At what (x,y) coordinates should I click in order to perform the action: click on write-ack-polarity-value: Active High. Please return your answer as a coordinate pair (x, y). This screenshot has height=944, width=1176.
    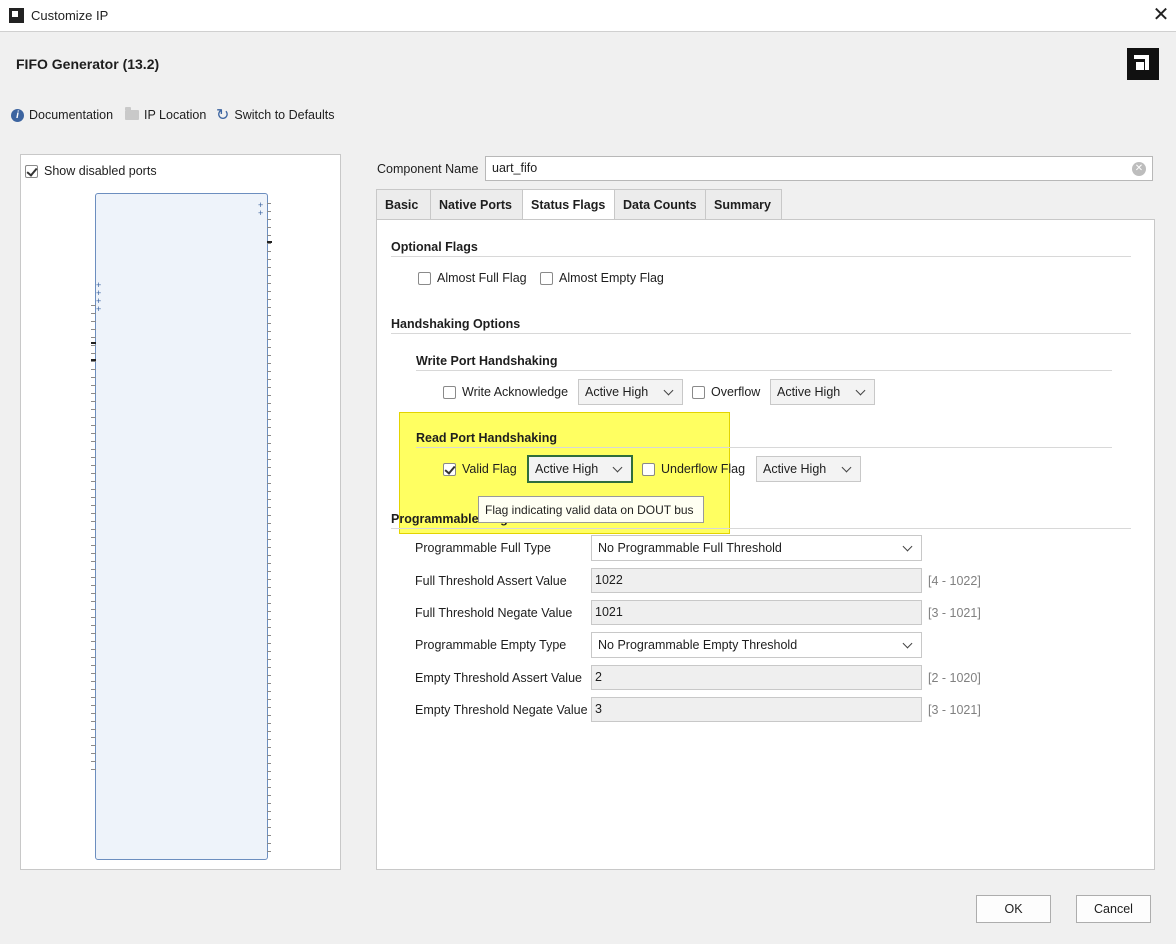
    Looking at the image, I should click on (617, 392).